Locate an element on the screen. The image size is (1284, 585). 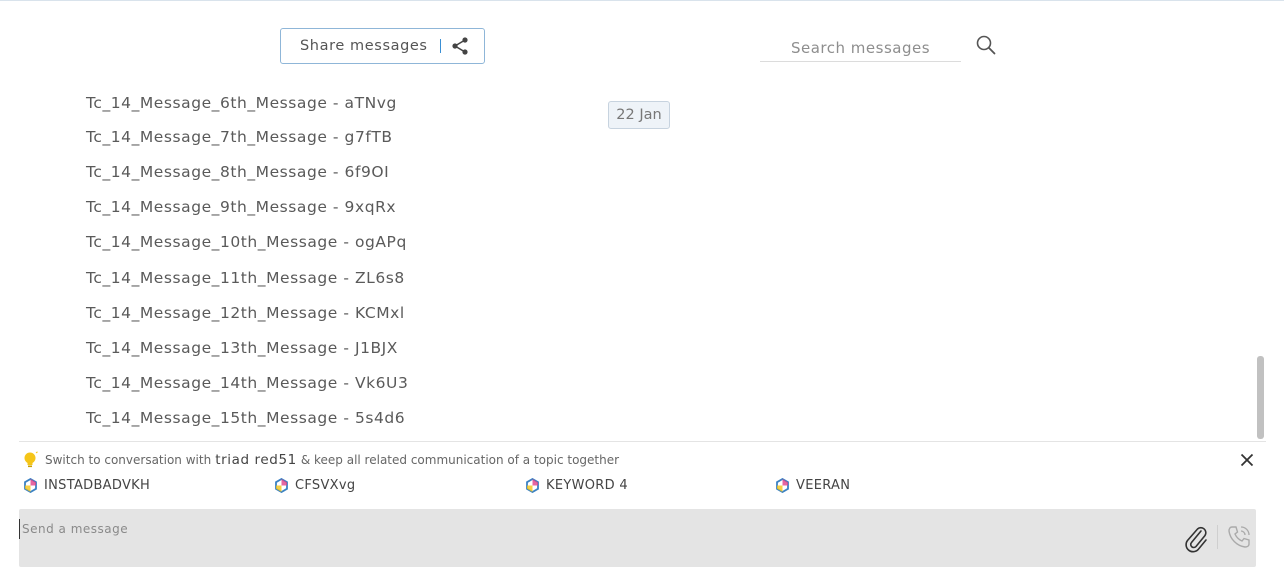
date-separator-chip: 22 Jan is located at coordinates (639, 115).